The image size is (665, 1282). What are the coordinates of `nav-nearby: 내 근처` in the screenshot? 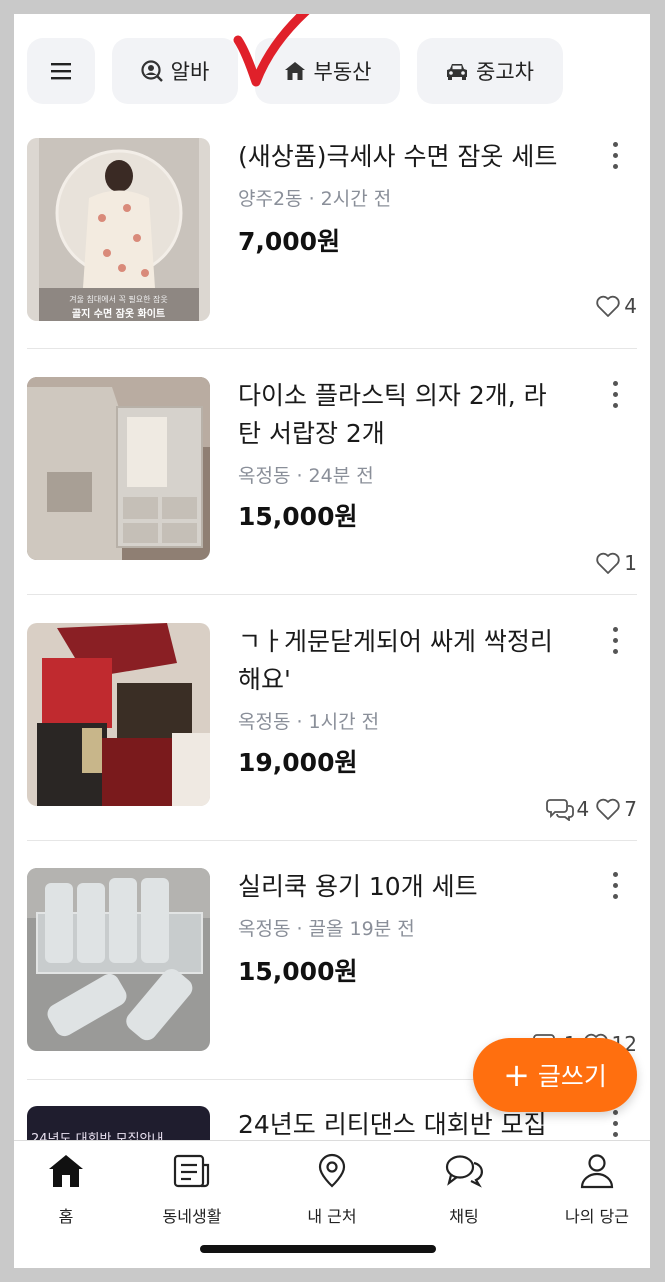 It's located at (332, 1190).